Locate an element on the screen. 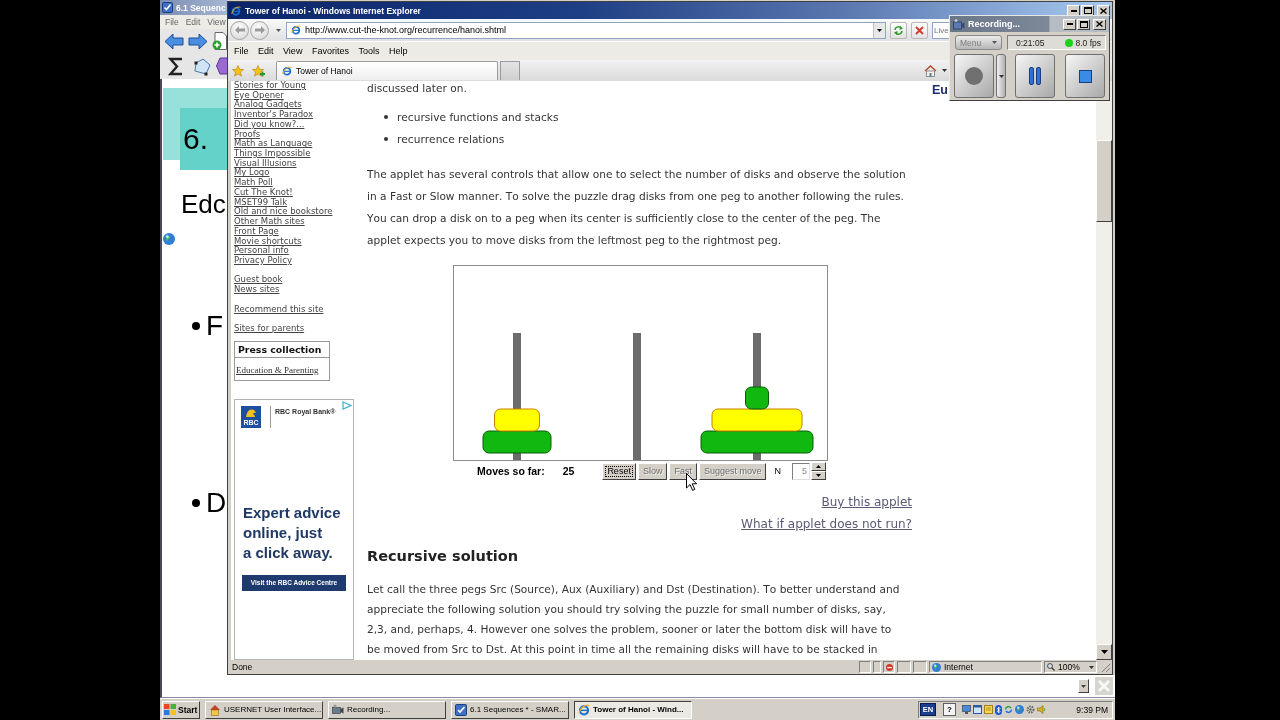 This screenshot has width=1280, height=720. stop-icon is located at coordinates (1085, 76).